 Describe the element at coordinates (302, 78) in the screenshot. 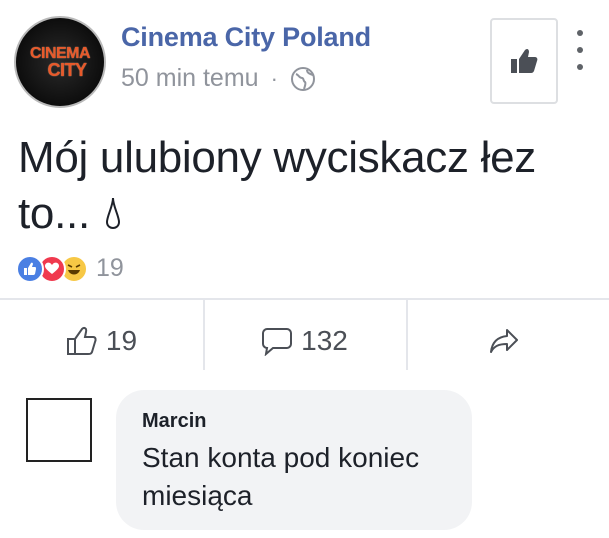

I see `globe-icon` at that location.